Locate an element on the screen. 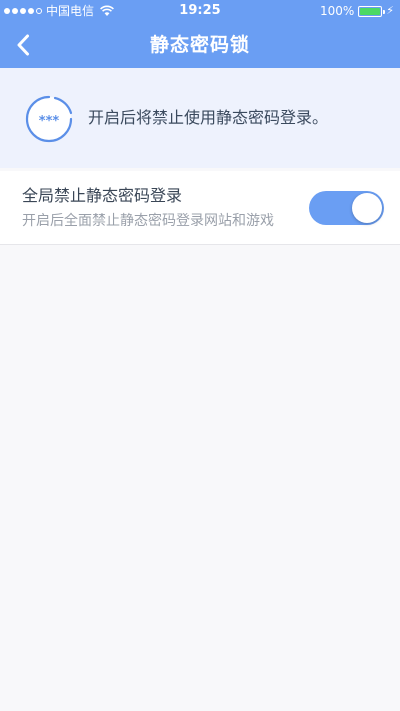  battery-icon is located at coordinates (372, 11).